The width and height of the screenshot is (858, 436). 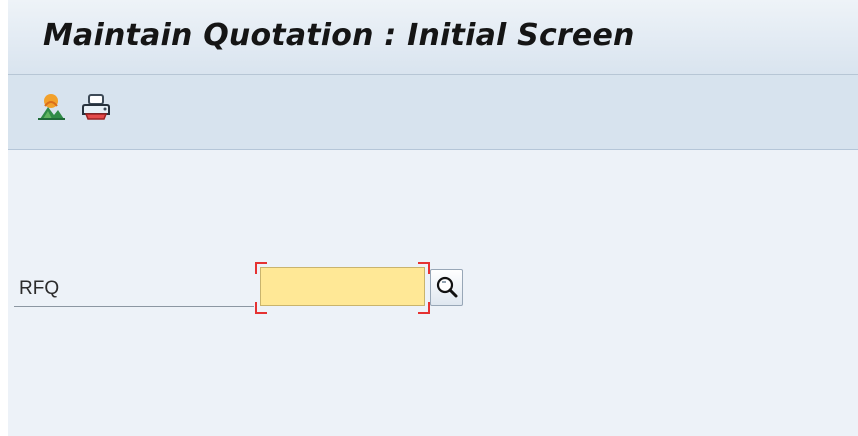 I want to click on search-help-button, so click(x=446, y=287).